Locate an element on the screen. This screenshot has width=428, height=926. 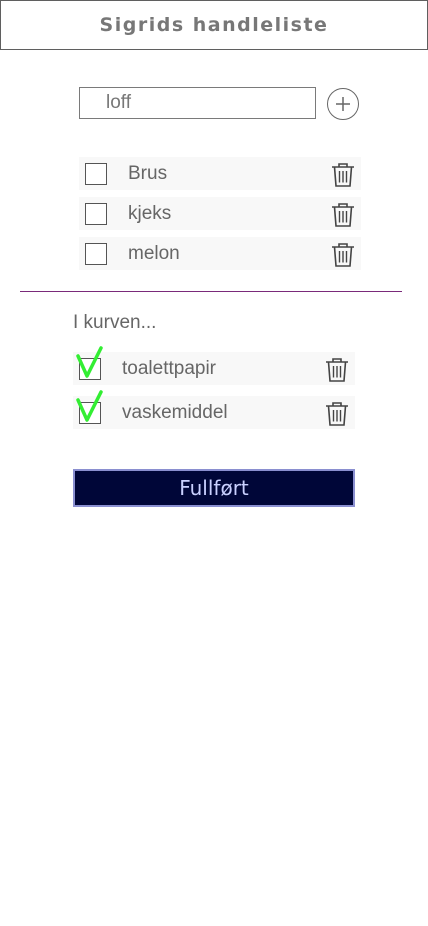
add-item-row is located at coordinates (221, 105).